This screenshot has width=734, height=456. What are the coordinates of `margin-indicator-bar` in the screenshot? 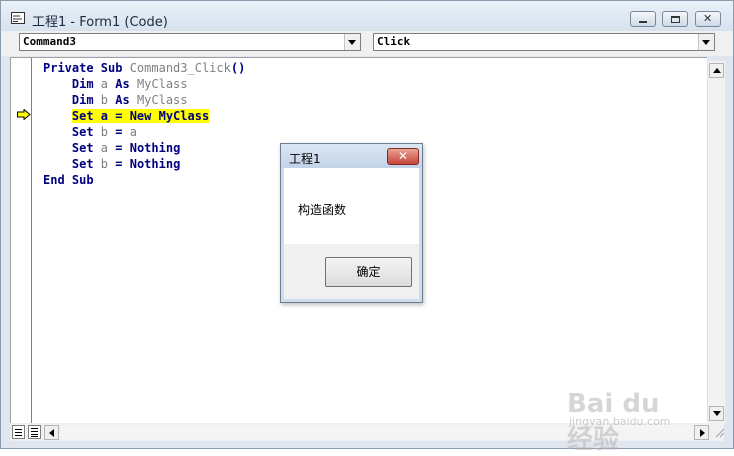 It's located at (21, 241).